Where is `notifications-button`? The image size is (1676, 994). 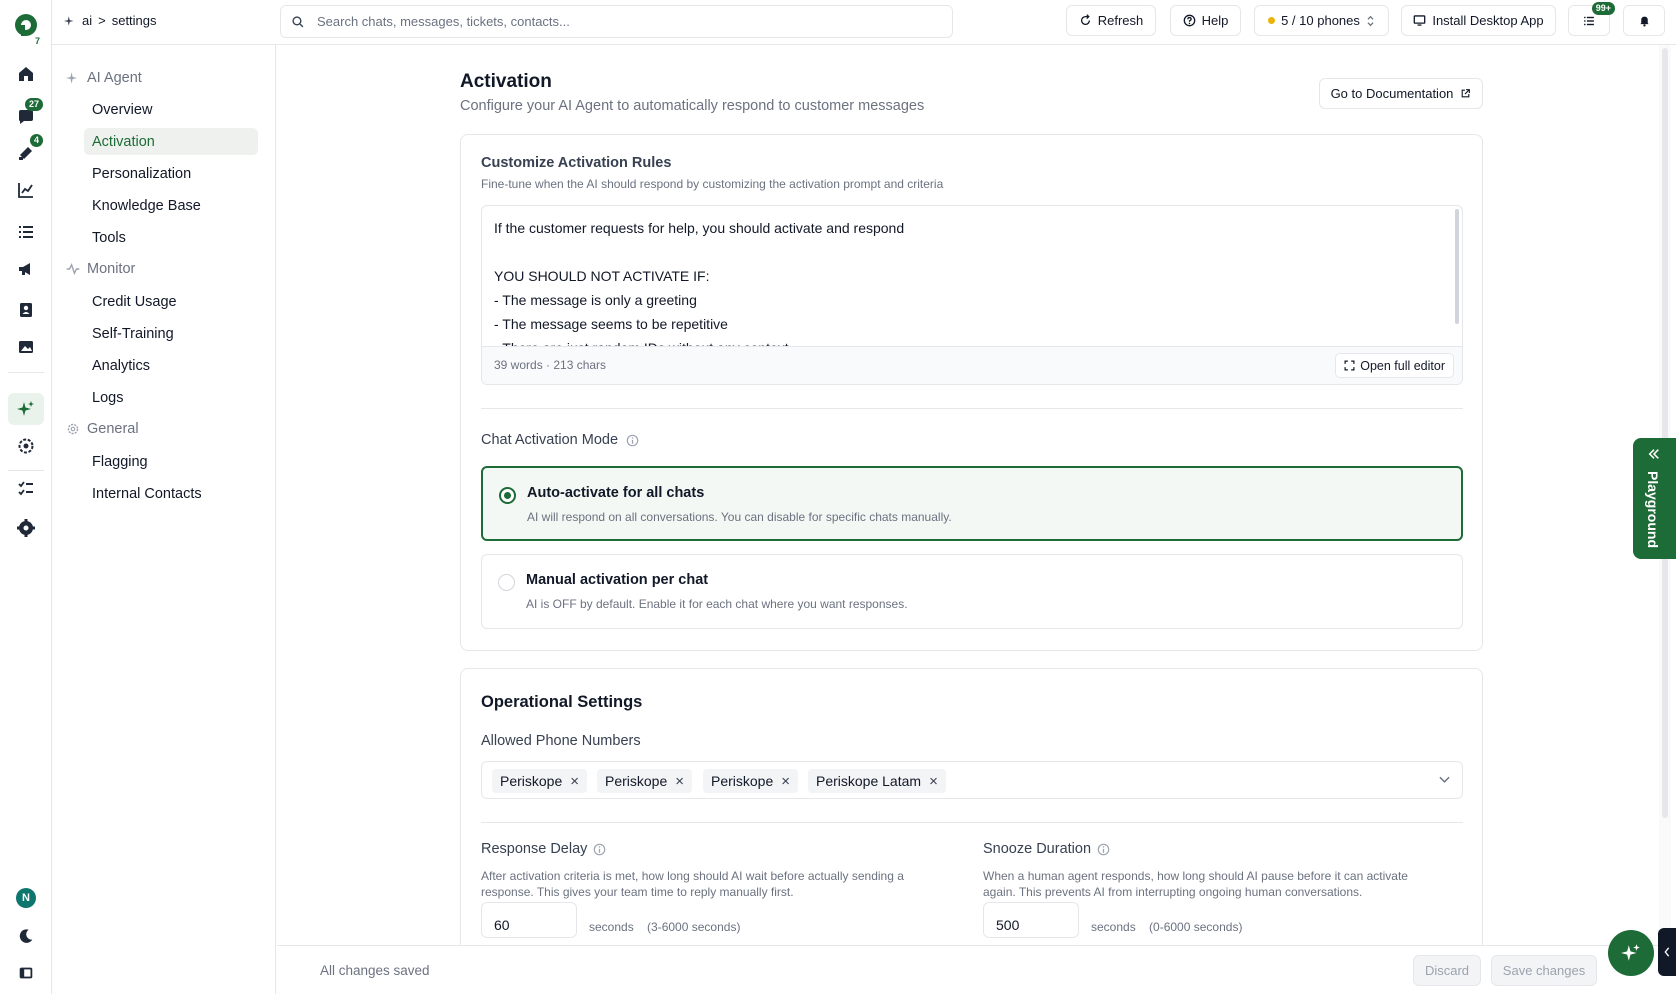
notifications-button is located at coordinates (1644, 20).